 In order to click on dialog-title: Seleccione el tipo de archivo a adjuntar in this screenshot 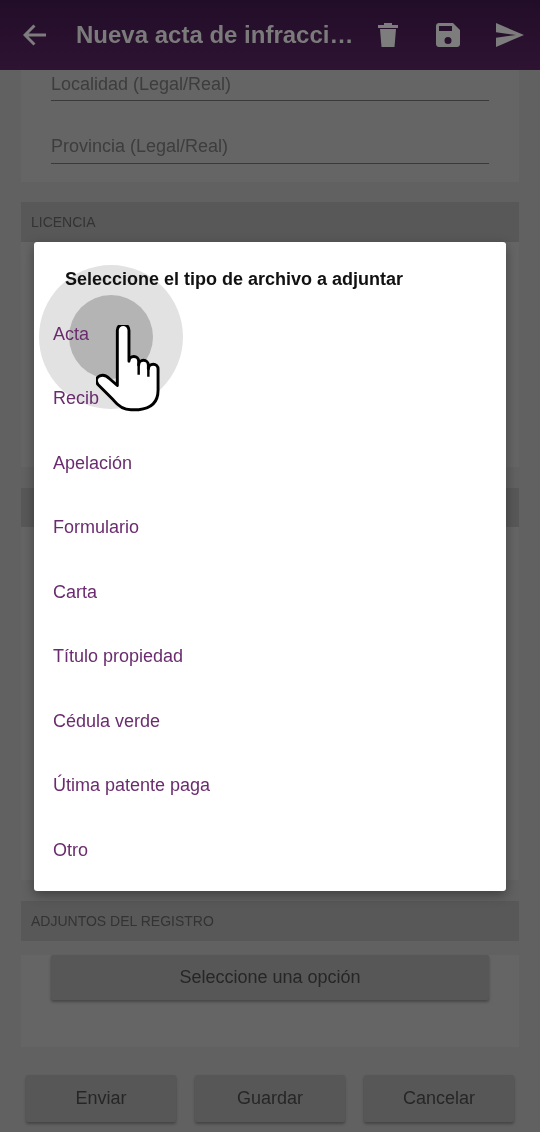, I will do `click(234, 279)`.